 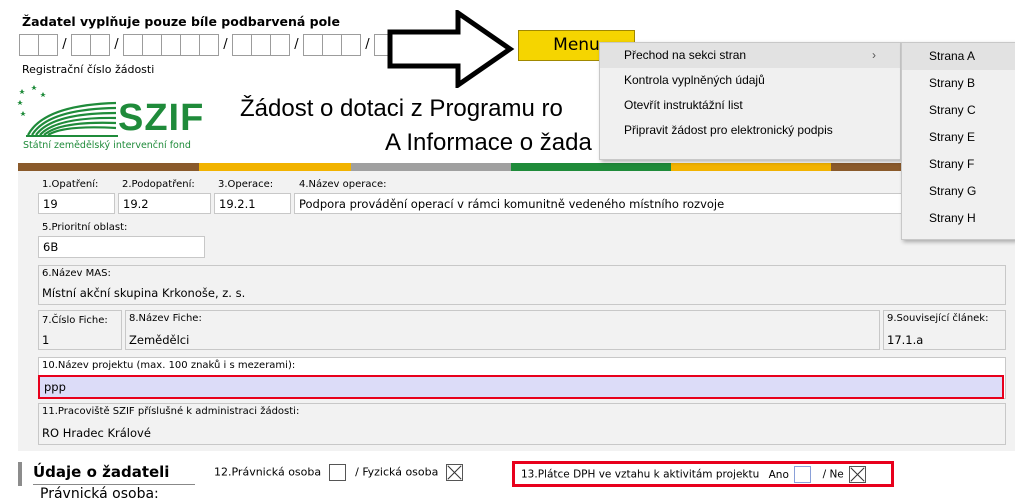 I want to click on vat-yes-checkbox, so click(x=803, y=474).